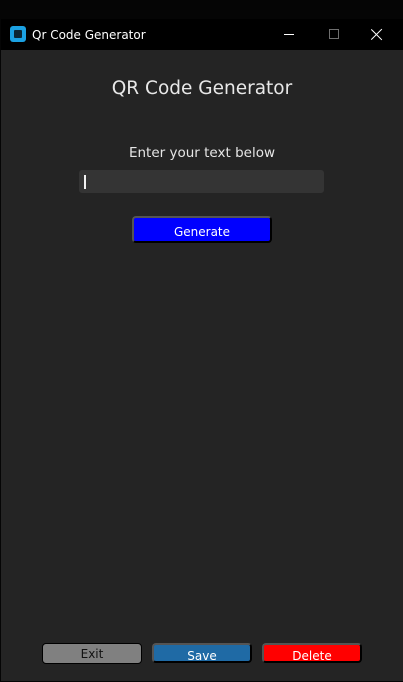 The width and height of the screenshot is (403, 682). I want to click on exit-button: Exit, so click(92, 653).